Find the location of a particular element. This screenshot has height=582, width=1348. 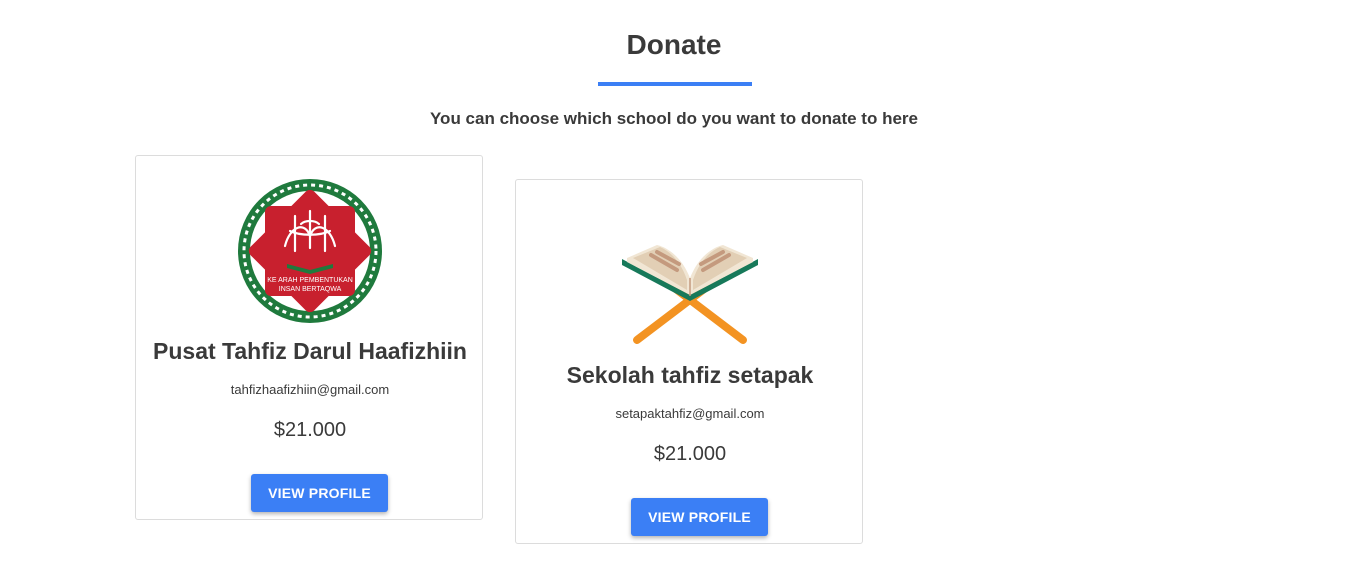

quran-on-stand-icon is located at coordinates (690, 294).